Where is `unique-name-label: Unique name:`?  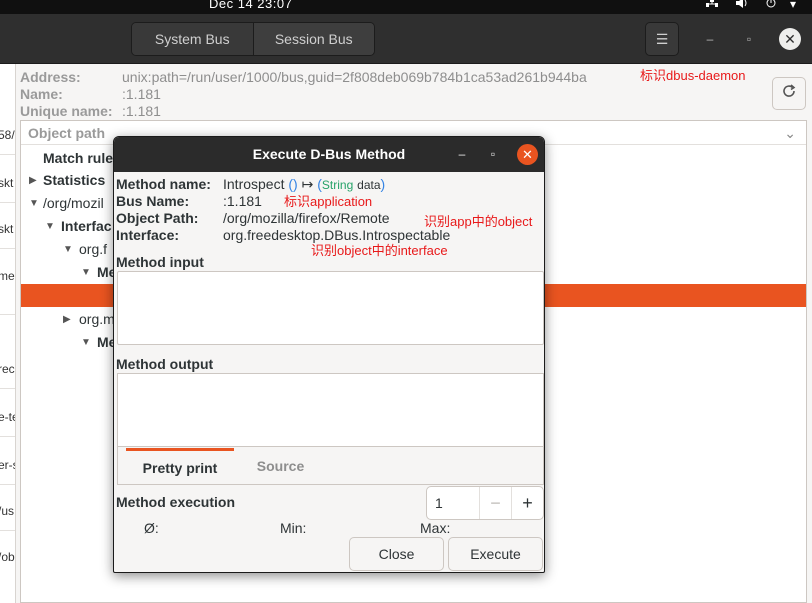 unique-name-label: Unique name: is located at coordinates (66, 111).